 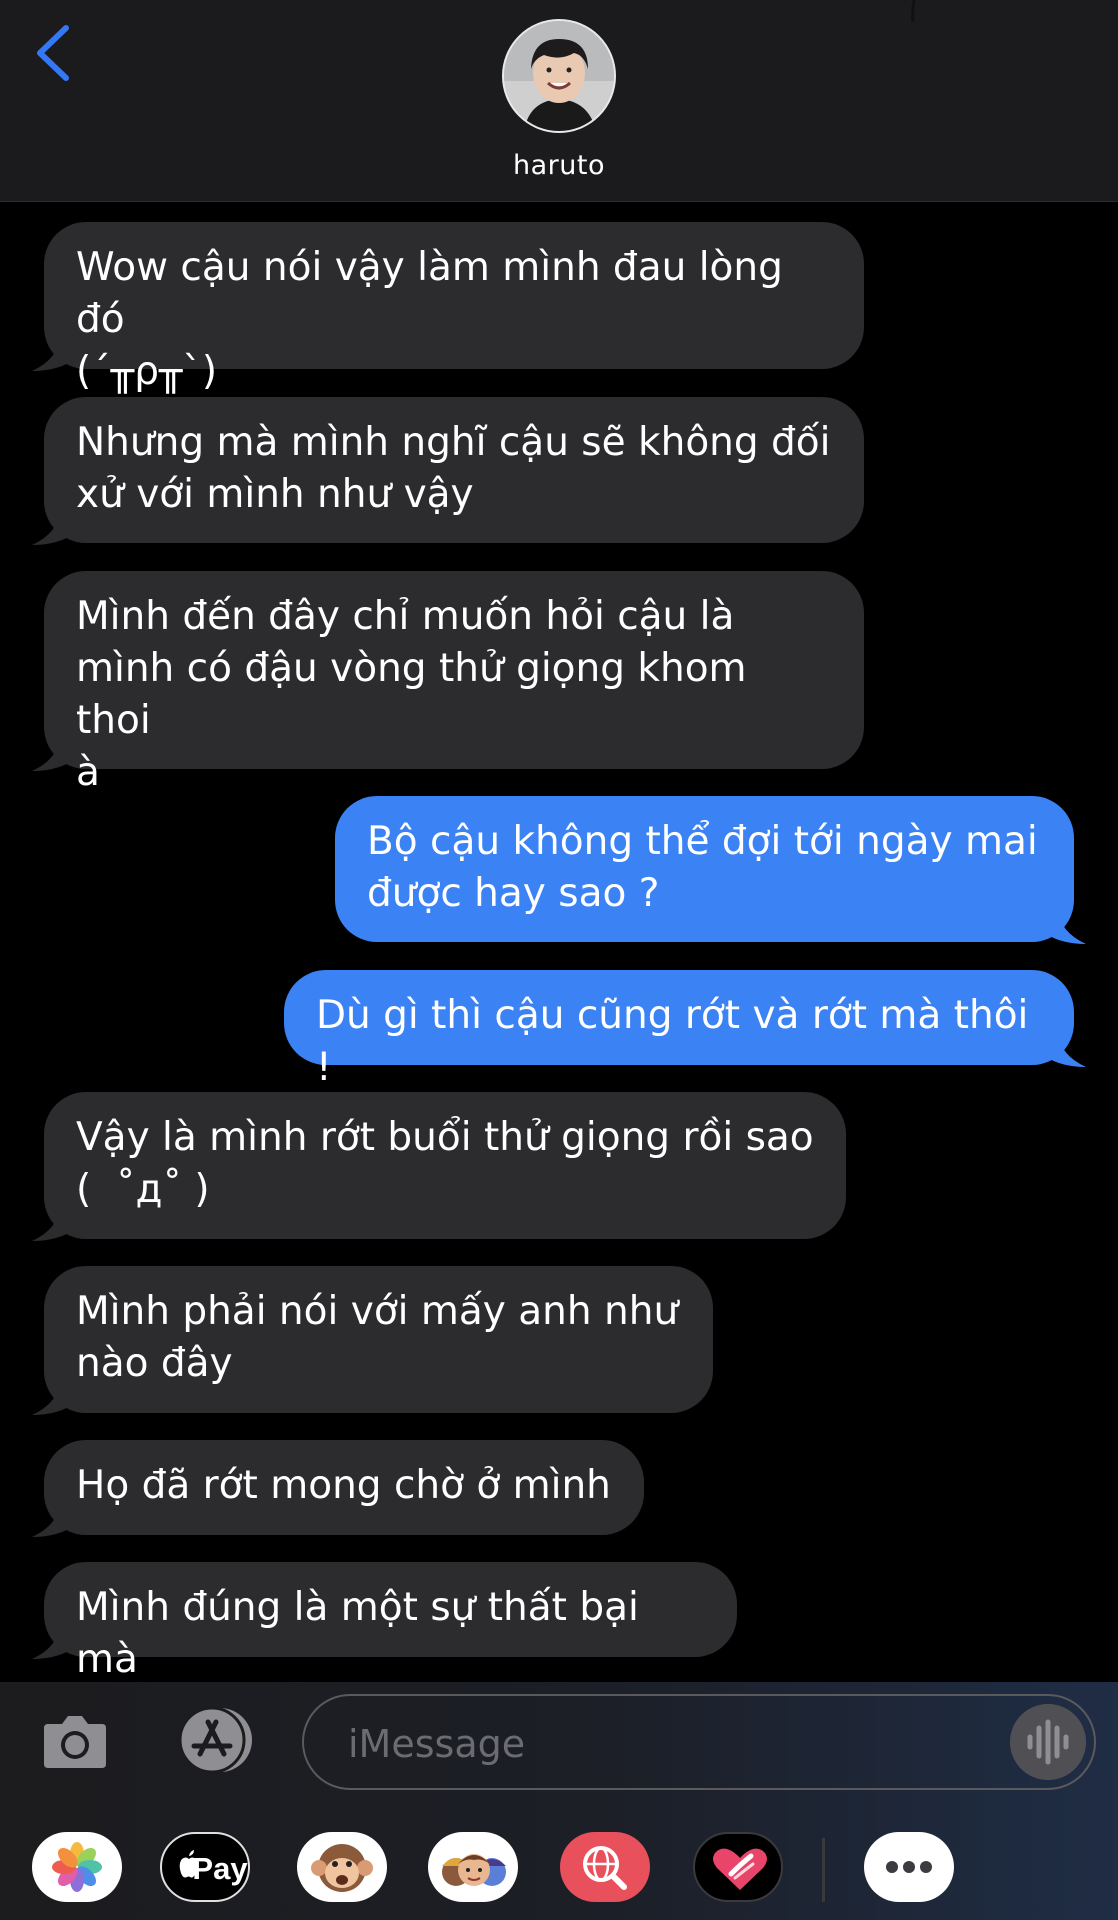 What do you see at coordinates (559, 1801) in the screenshot?
I see `composer-bar: iMessage Pay` at bounding box center [559, 1801].